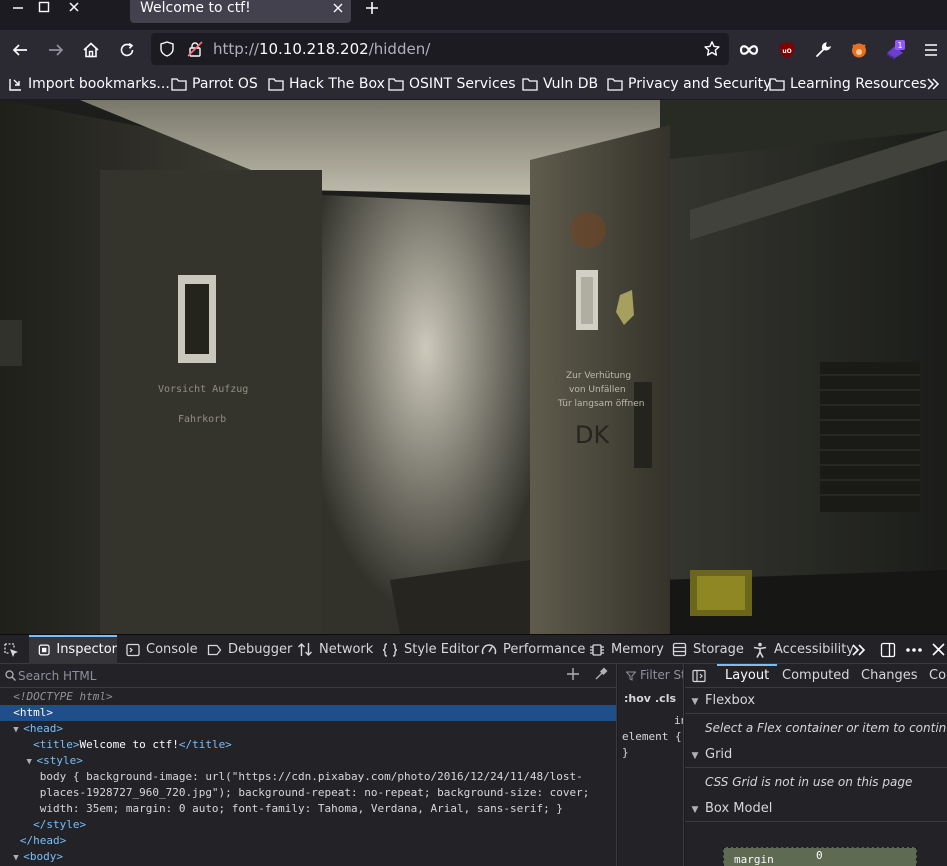  What do you see at coordinates (73, 649) in the screenshot?
I see `tab-inspector: Inspector` at bounding box center [73, 649].